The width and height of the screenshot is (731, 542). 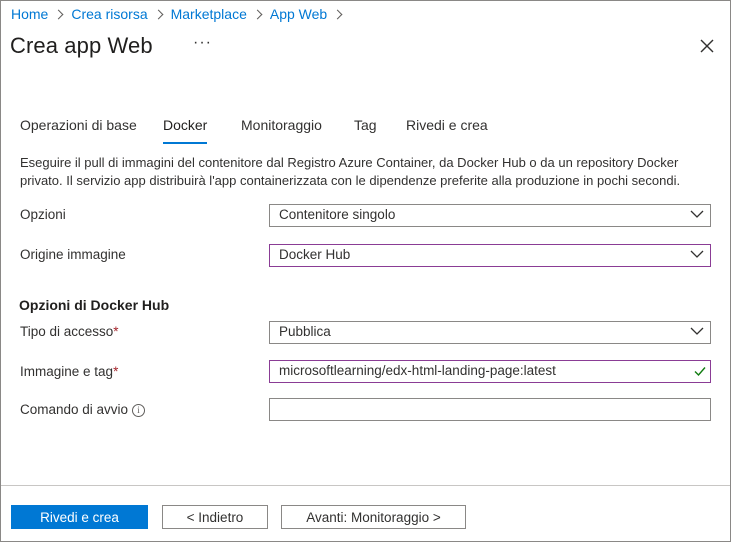 I want to click on tab-review-create: Rivedi e crea, so click(x=447, y=129).